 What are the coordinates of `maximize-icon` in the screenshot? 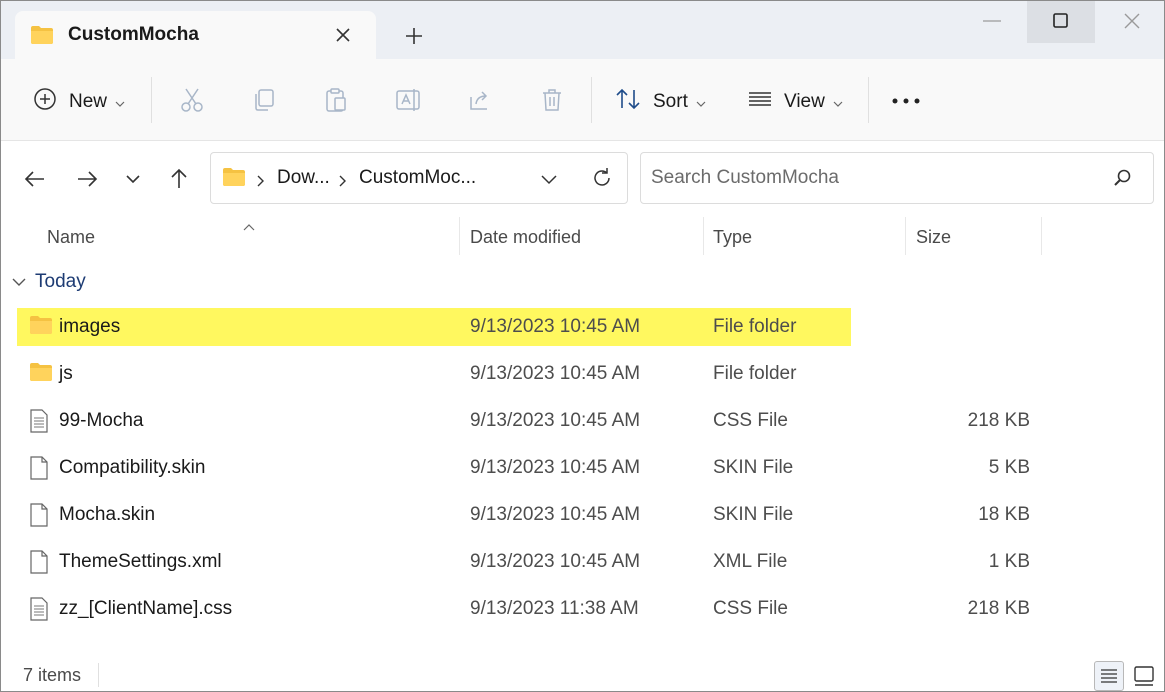 It's located at (1061, 22).